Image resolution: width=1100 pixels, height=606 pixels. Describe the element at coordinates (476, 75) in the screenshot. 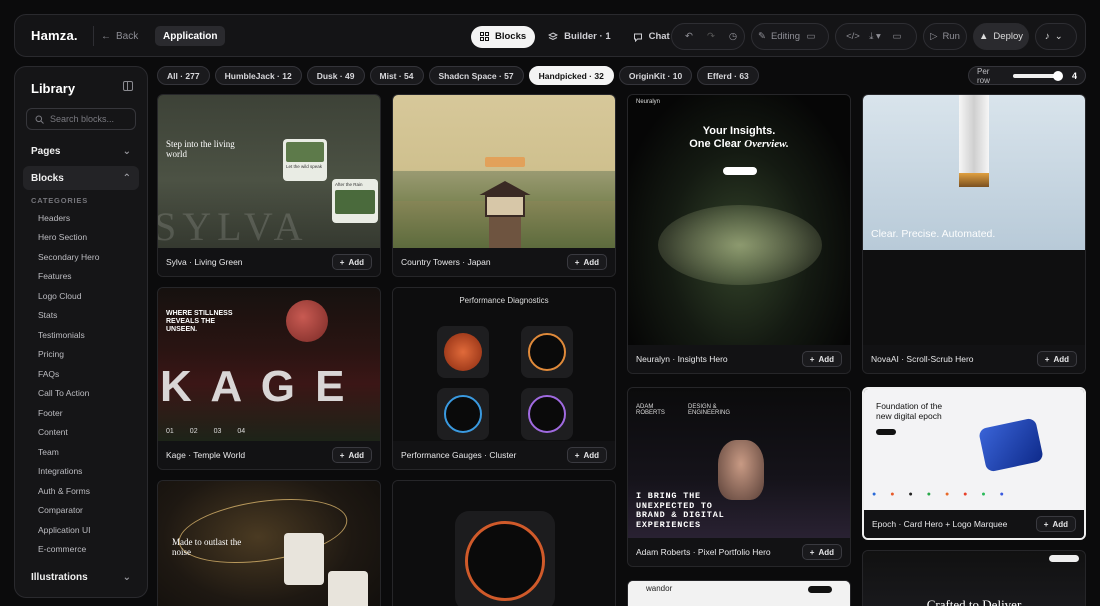

I see `chip-shadcn-space: Shadcn Space · 57` at that location.